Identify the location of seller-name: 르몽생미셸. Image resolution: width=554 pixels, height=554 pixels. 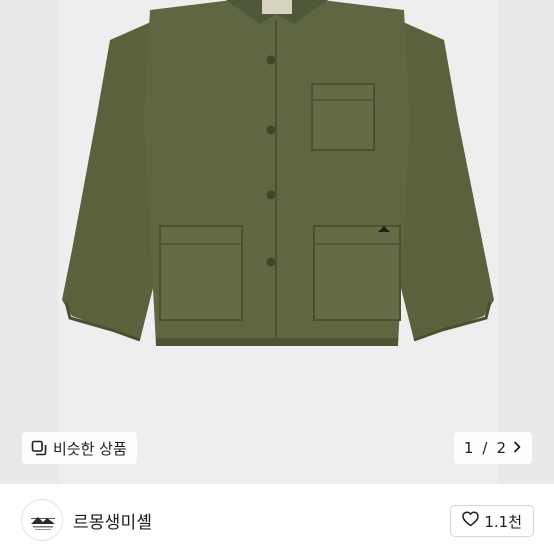
(112, 520).